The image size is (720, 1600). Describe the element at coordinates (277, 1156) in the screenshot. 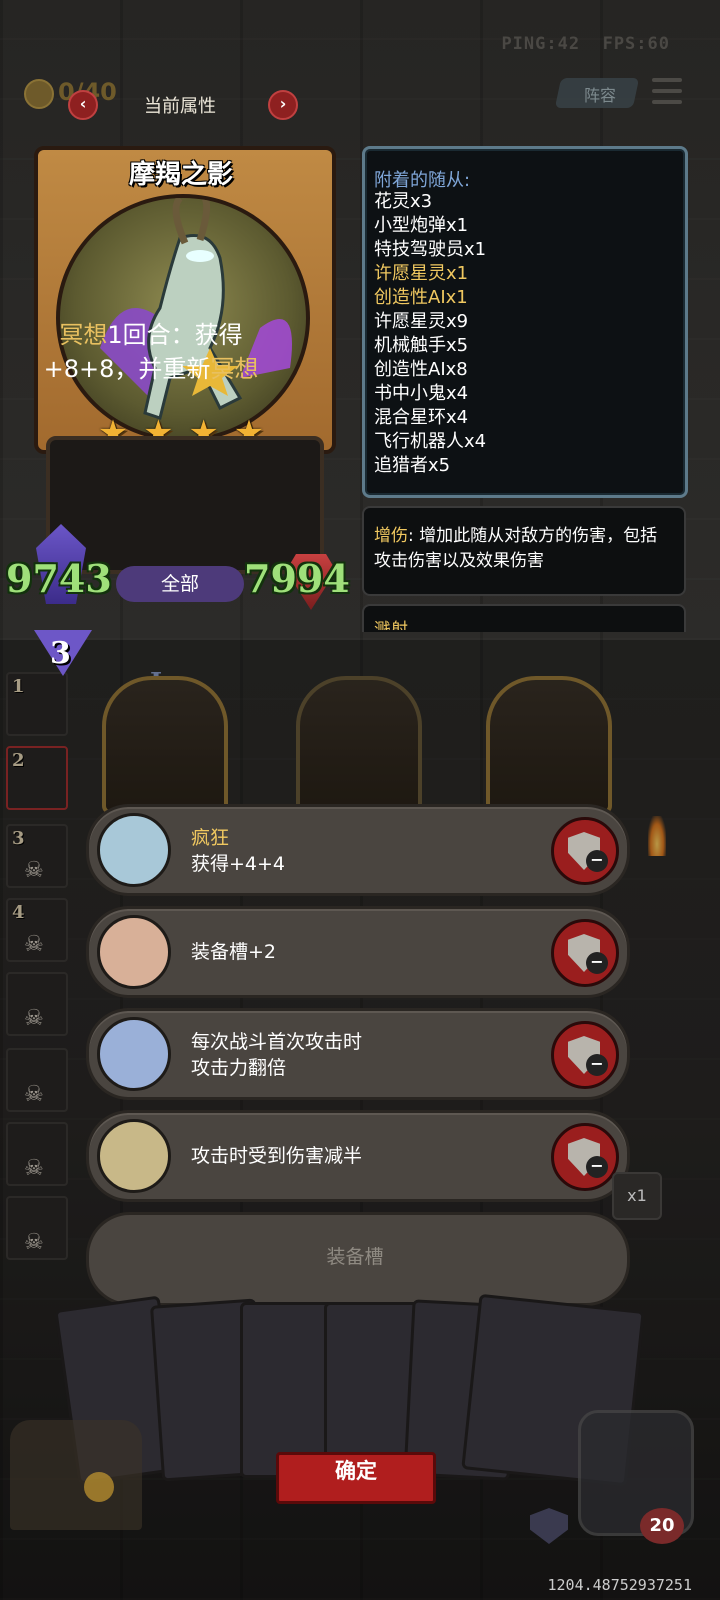

I see `equipment-desc: 攻击时受到伤害减半` at that location.